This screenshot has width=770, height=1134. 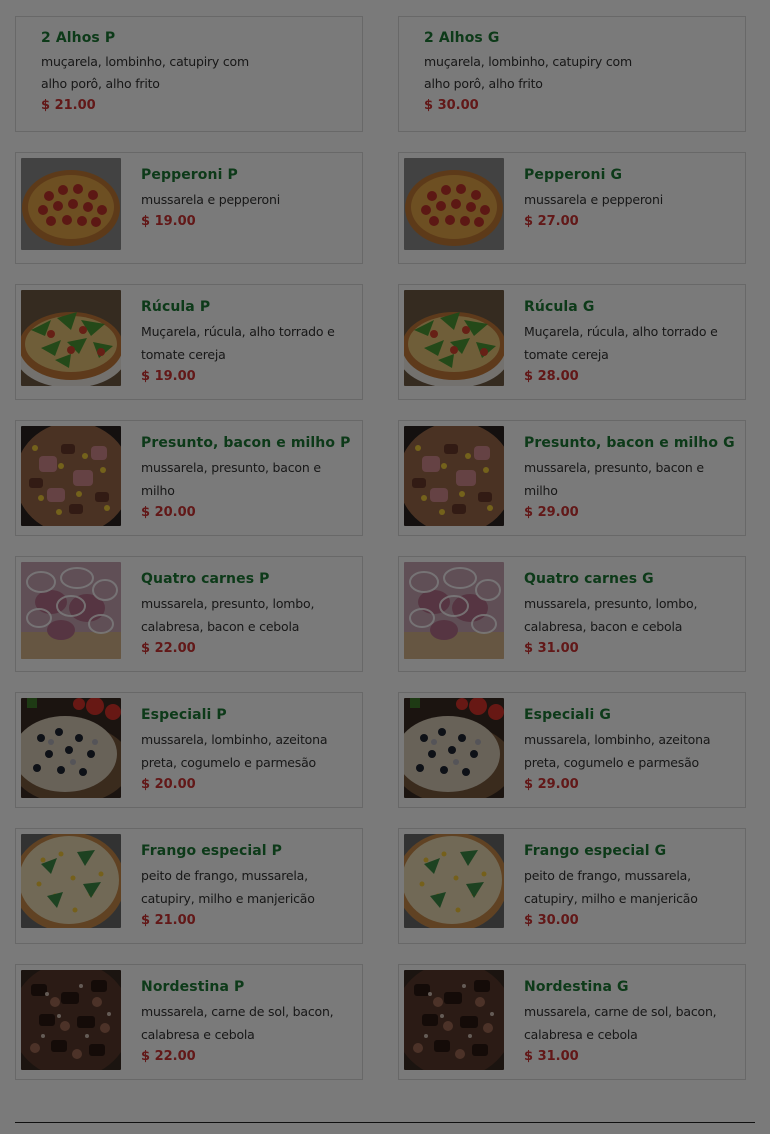 What do you see at coordinates (176, 307) in the screenshot?
I see `menu-item-name: Rúcula P` at bounding box center [176, 307].